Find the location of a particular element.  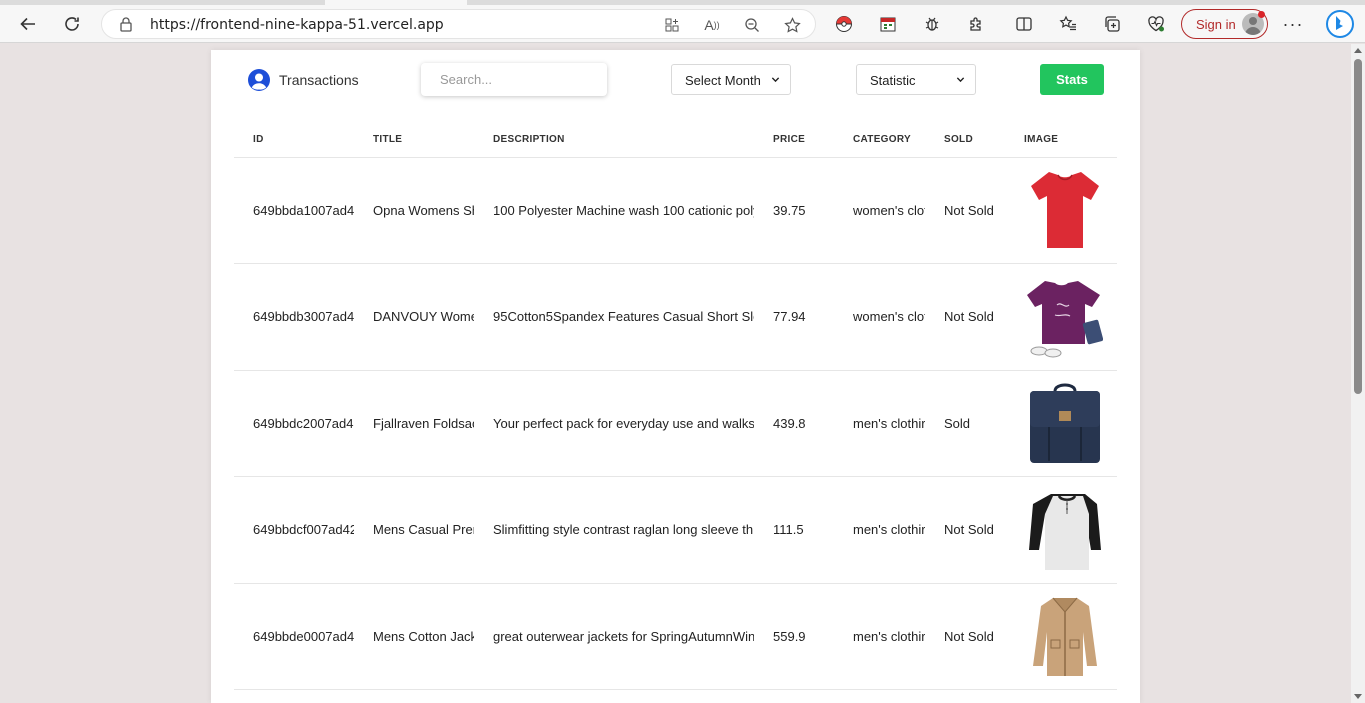

khaki-jacket-image is located at coordinates (1065, 637).